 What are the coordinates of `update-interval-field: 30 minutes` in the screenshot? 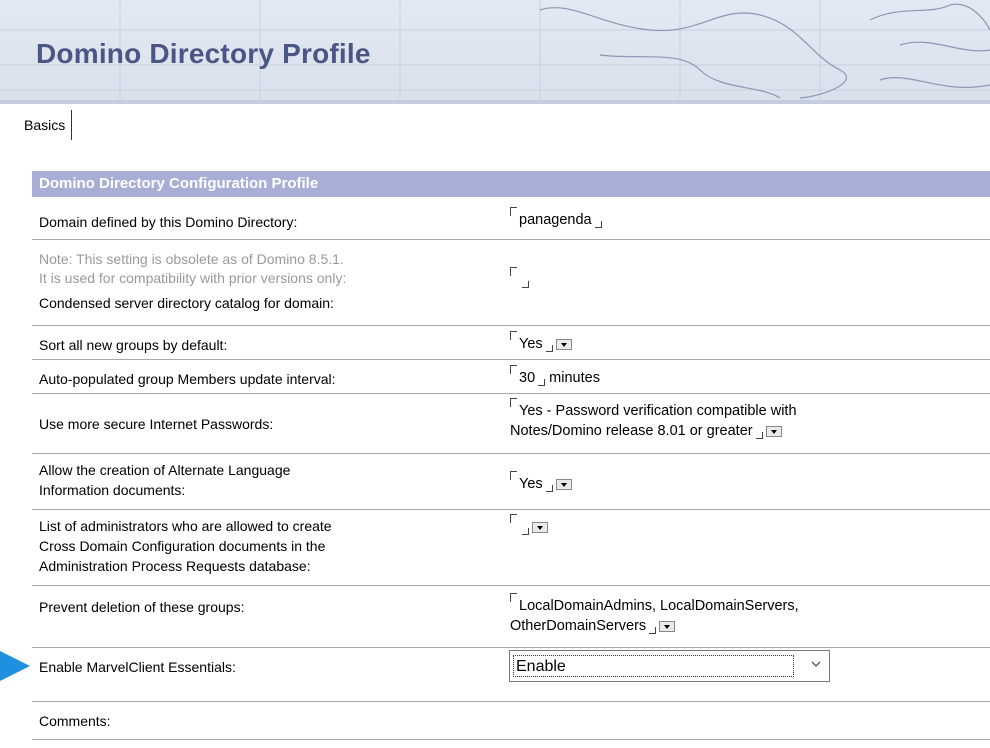 It's located at (555, 376).